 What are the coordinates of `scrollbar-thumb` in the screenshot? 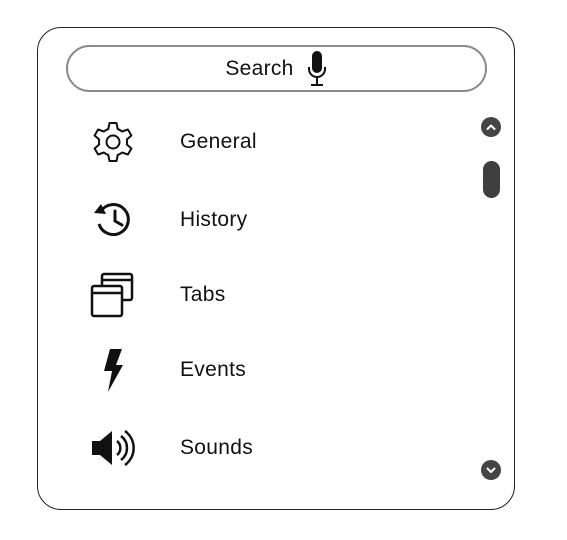 It's located at (491, 179).